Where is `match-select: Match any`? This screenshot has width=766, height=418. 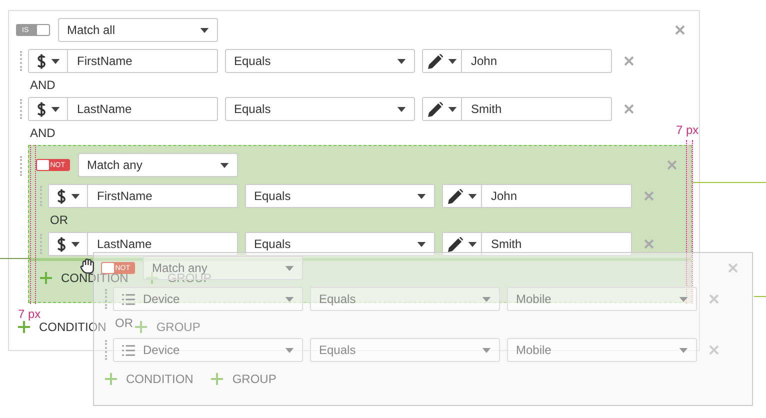
match-select: Match any is located at coordinates (158, 165).